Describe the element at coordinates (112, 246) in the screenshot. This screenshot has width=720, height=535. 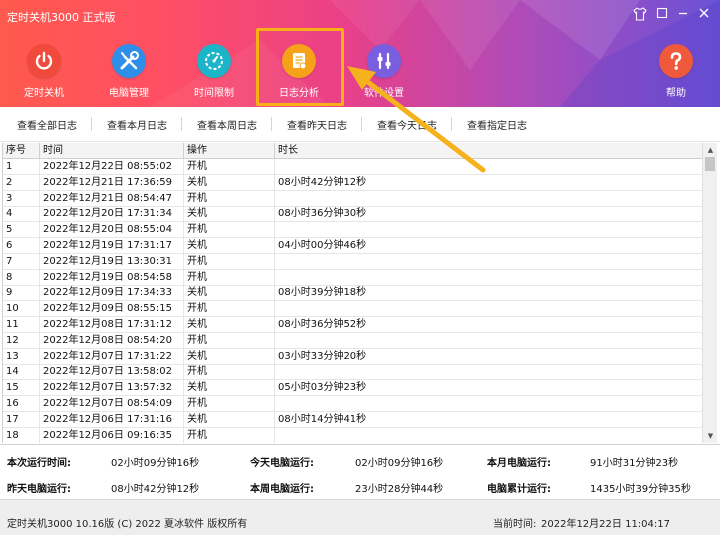
I see `cell-time: 2022年12月19日 17:31:17` at that location.